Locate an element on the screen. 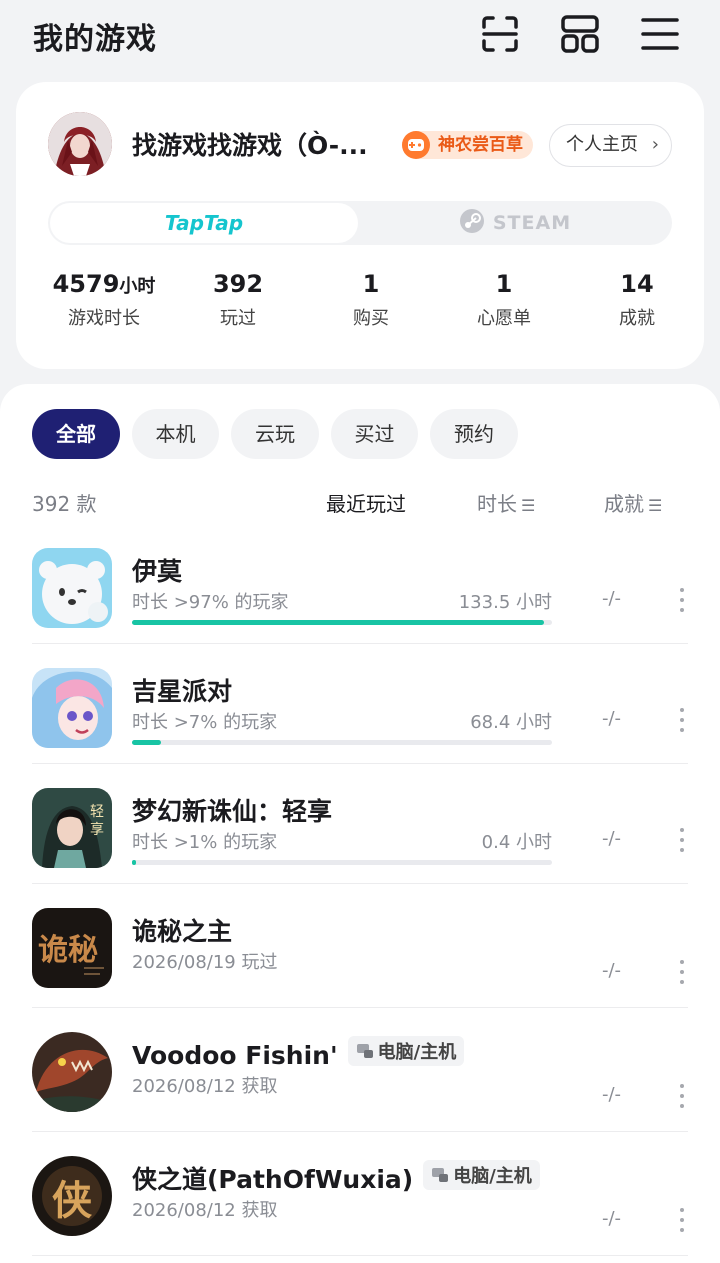 The height and width of the screenshot is (1263, 720). game-playtime-rank: 时长 >7% 的玩家 is located at coordinates (205, 722).